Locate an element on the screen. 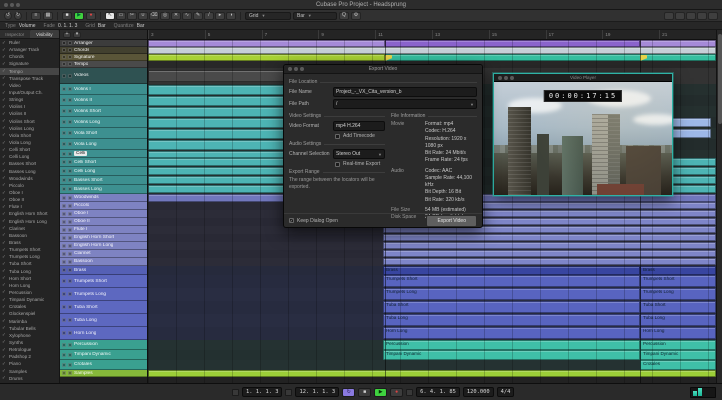 This screenshot has height=400, width=722. add-track-button: + is located at coordinates (67, 34).